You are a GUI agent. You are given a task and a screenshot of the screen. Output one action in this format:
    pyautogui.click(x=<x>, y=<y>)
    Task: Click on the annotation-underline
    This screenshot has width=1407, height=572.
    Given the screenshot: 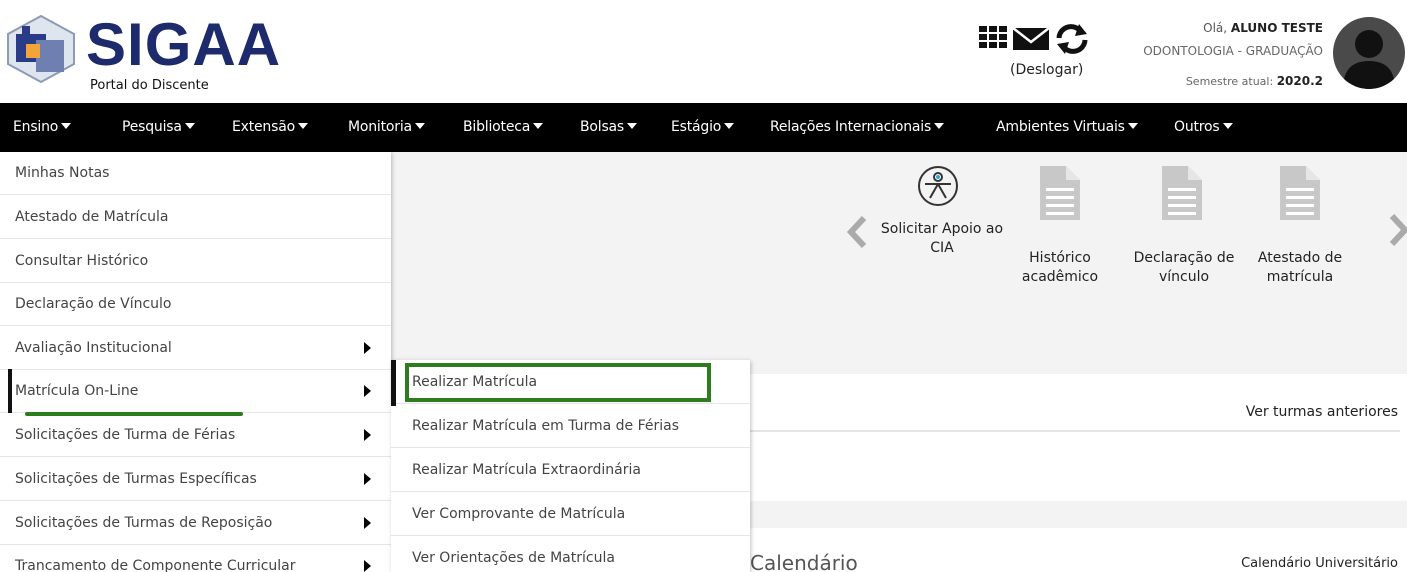 What is the action you would take?
    pyautogui.click(x=134, y=414)
    